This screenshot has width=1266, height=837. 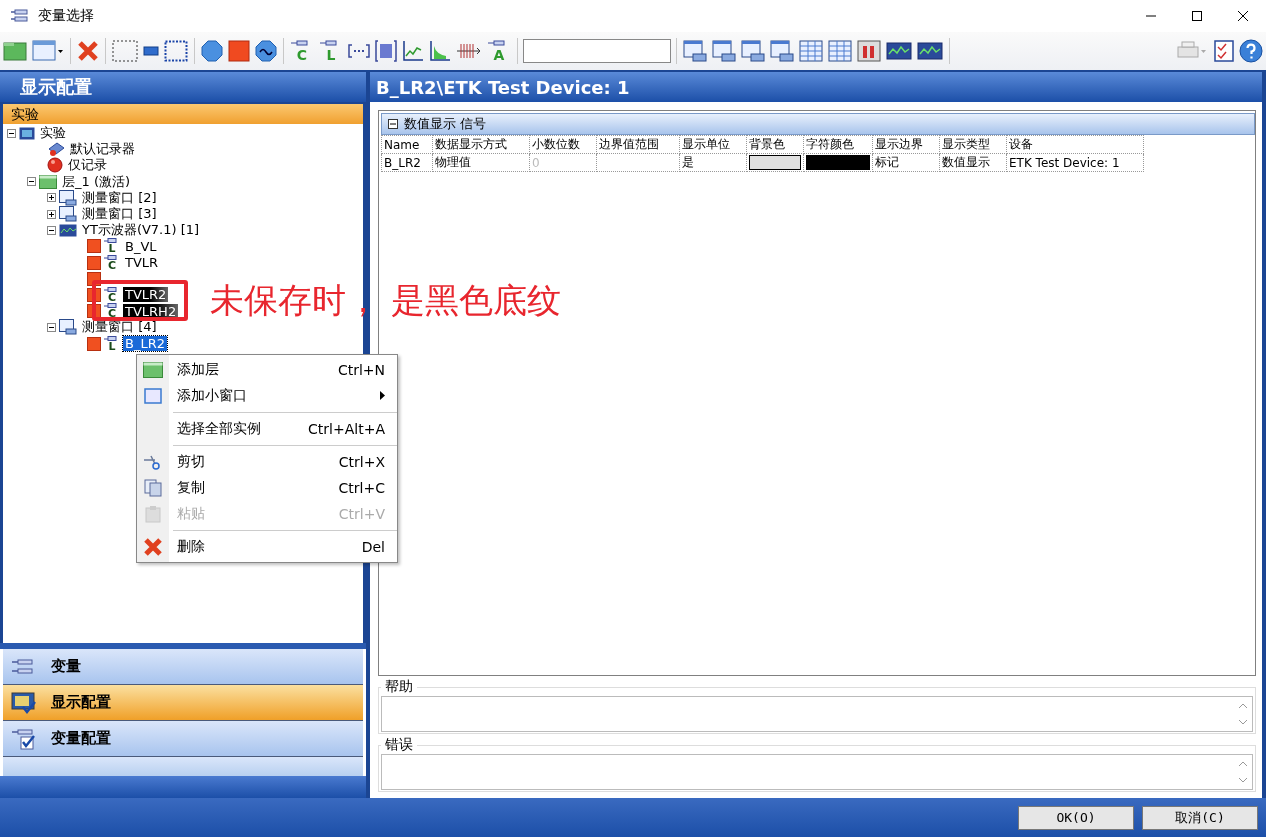 I want to click on tree-item: B_VL, so click(x=141, y=246).